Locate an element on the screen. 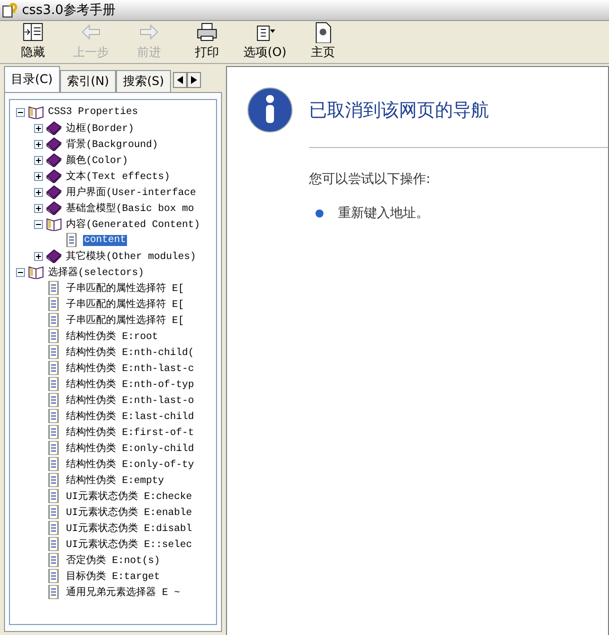 This screenshot has width=609, height=635. tree-item: 结构性伪类 E:nth-last-c is located at coordinates (130, 368).